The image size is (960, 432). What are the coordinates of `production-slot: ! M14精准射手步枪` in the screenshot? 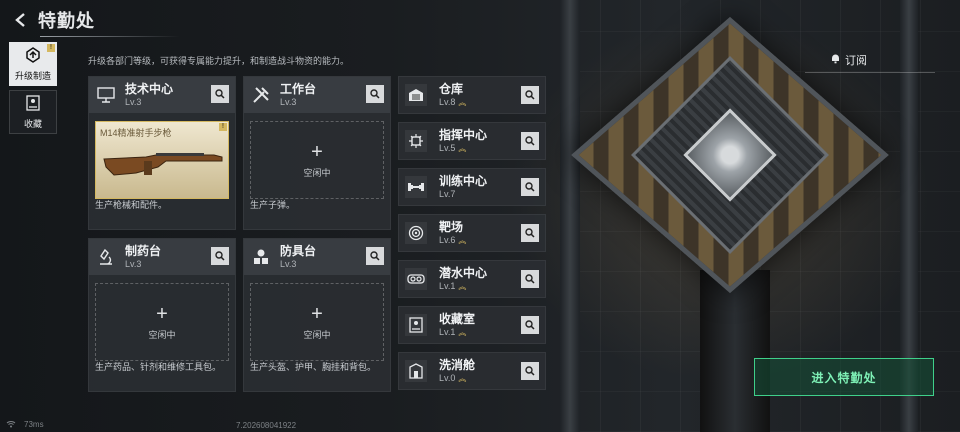 It's located at (162, 160).